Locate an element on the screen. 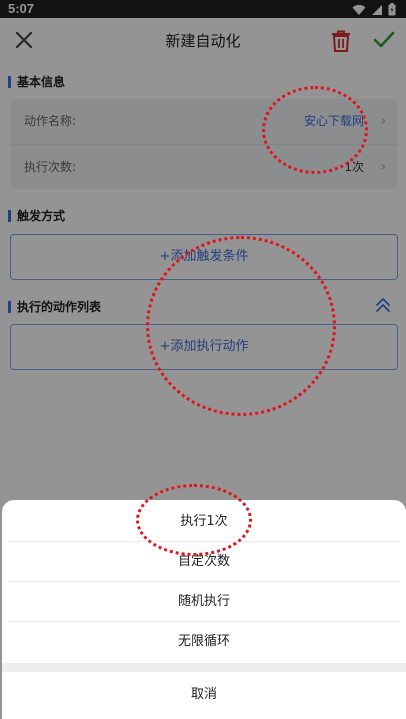 The image size is (406, 719). option-execute-once: 执行1次 is located at coordinates (204, 522).